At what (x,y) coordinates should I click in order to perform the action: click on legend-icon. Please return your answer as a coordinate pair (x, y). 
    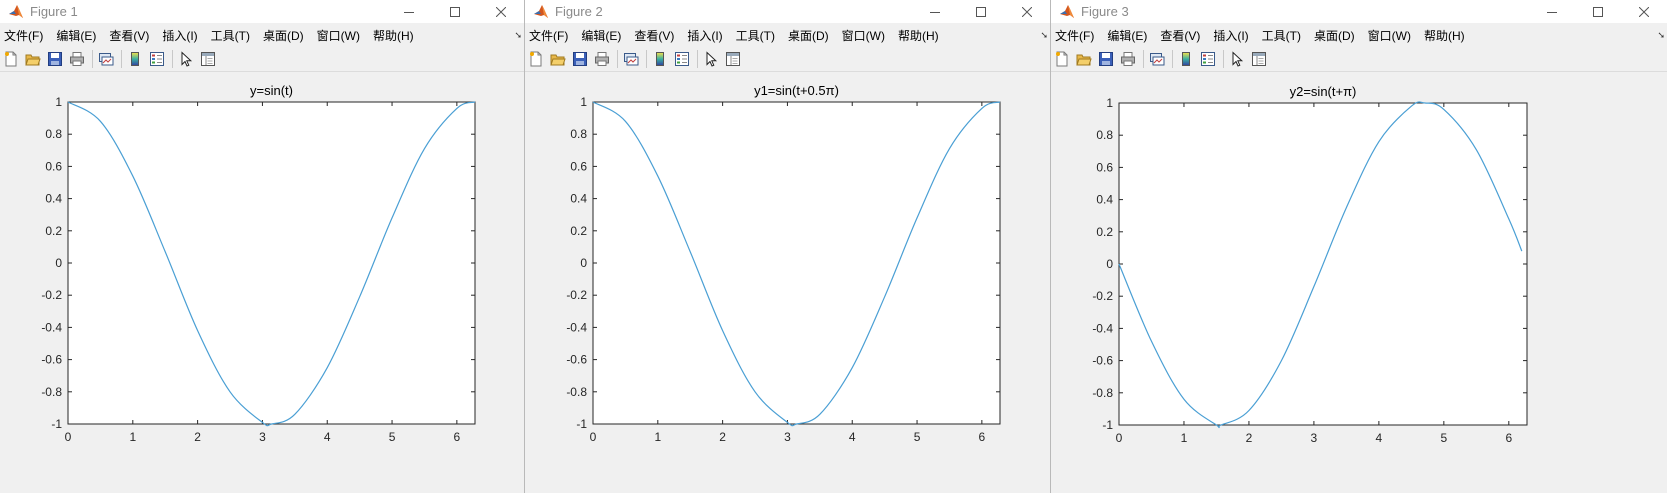
    Looking at the image, I should click on (682, 59).